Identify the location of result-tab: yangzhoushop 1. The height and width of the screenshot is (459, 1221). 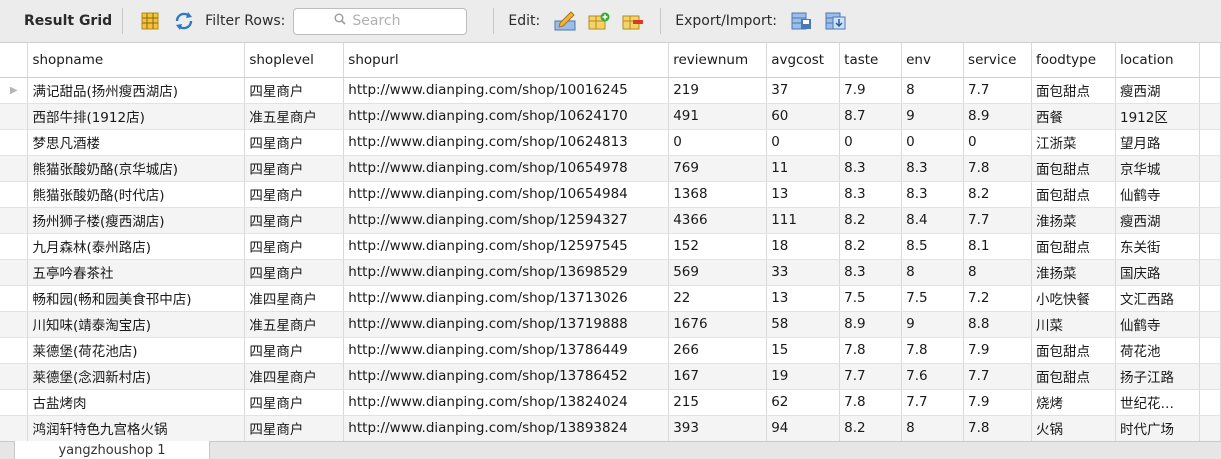
(112, 450).